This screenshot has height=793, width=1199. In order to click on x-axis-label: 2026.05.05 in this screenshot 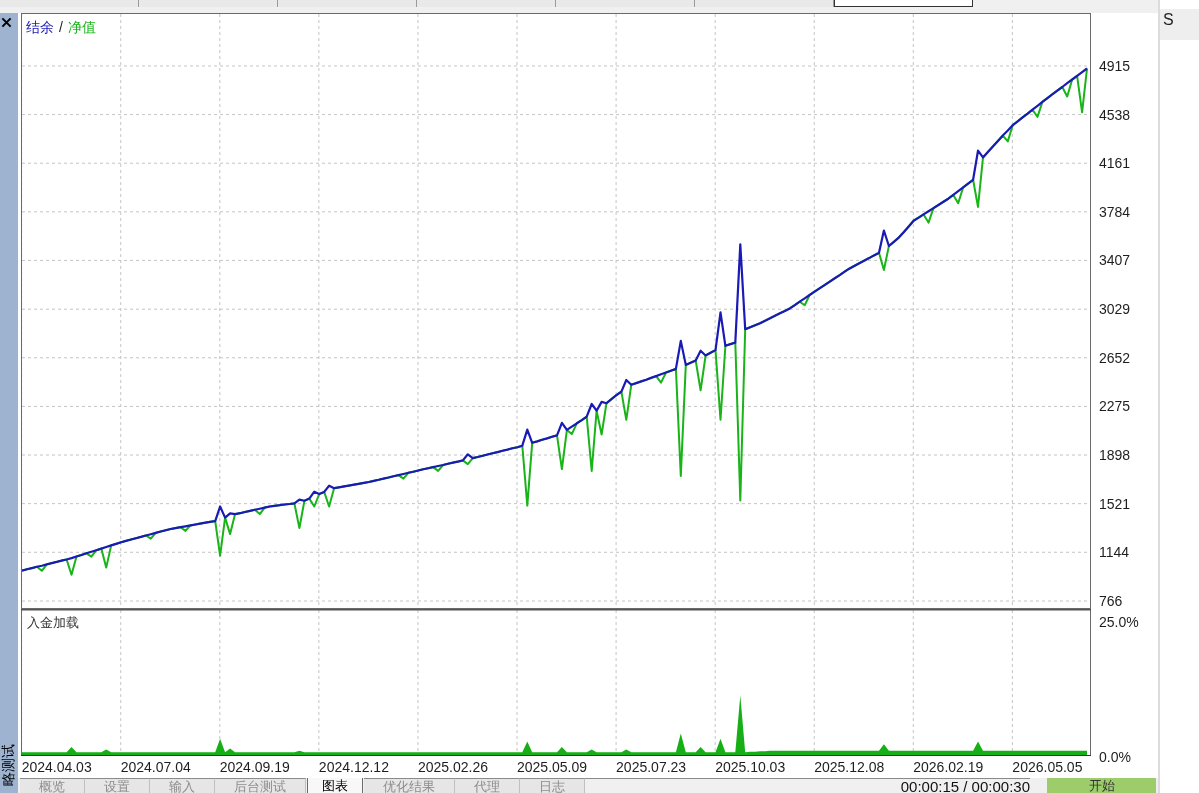, I will do `click(1047, 767)`.